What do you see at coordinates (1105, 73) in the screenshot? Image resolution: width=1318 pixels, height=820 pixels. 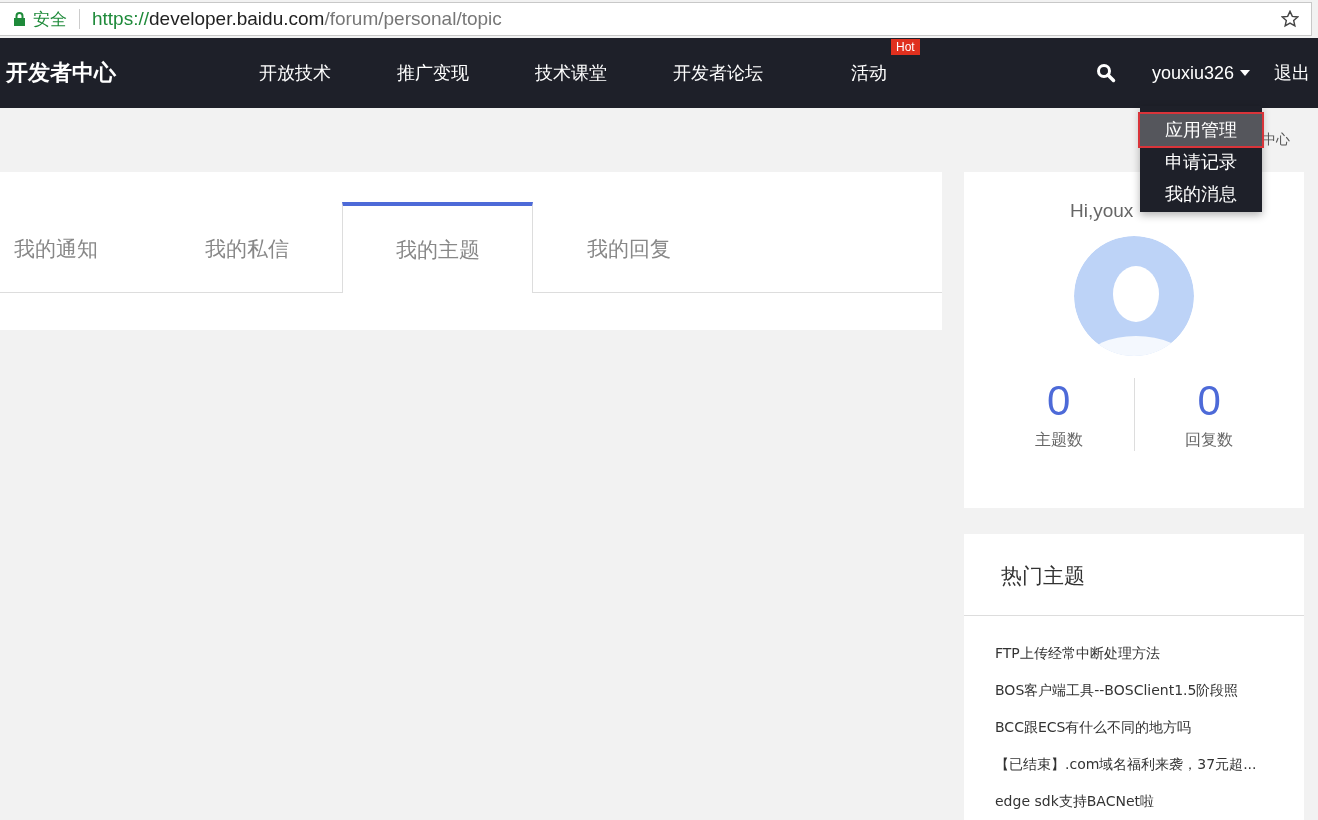 I see `search-icon` at bounding box center [1105, 73].